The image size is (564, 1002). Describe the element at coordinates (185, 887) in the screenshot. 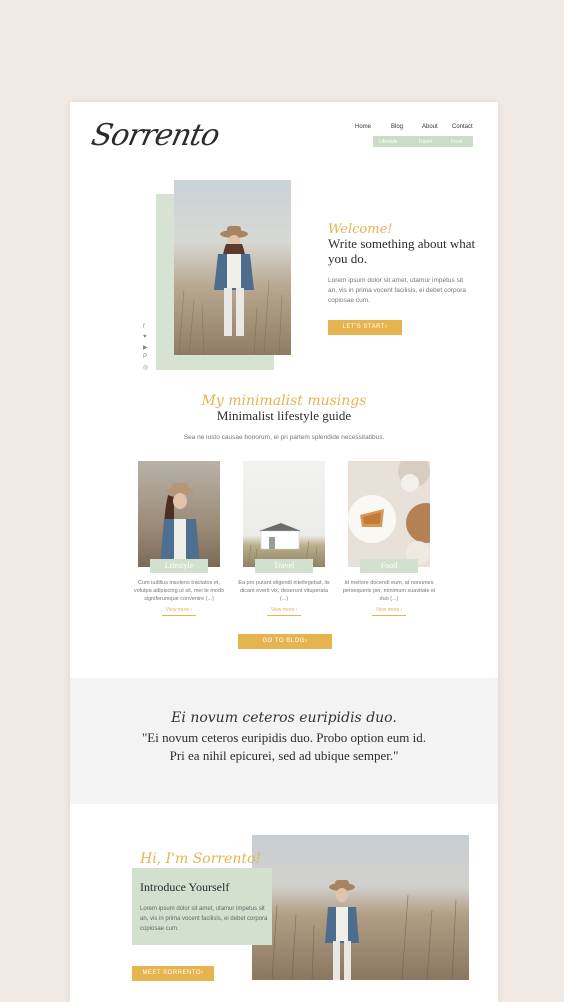

I see `intro-title: Introduce Yourself` at that location.